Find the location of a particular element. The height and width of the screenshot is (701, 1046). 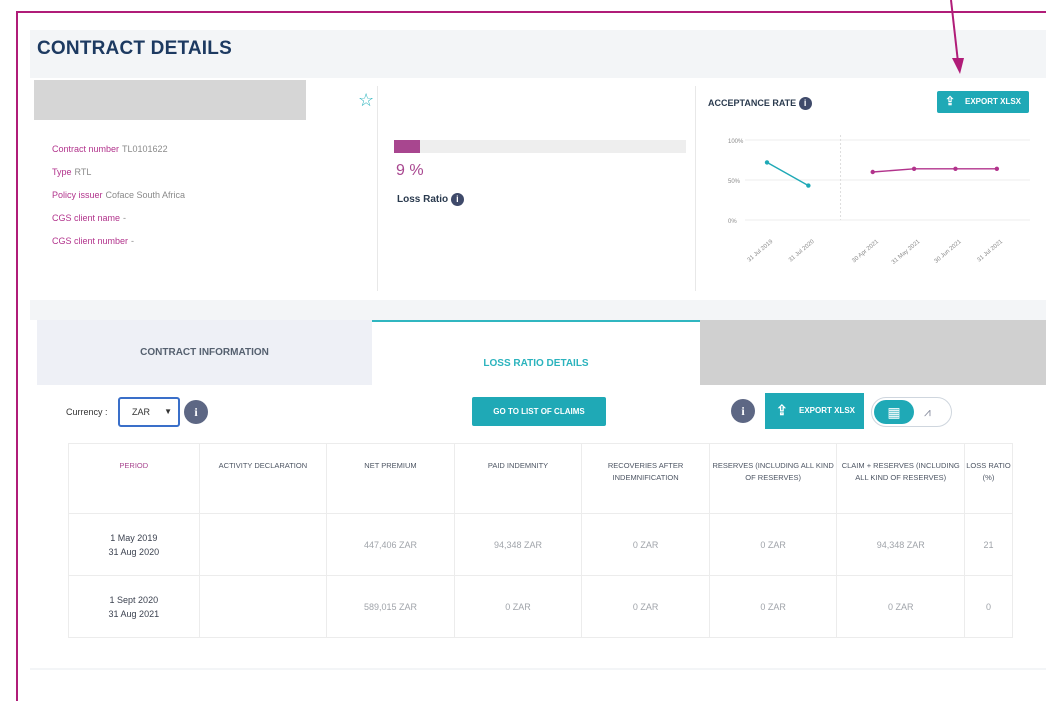

currency-select: ZAR ▼ is located at coordinates (149, 412).